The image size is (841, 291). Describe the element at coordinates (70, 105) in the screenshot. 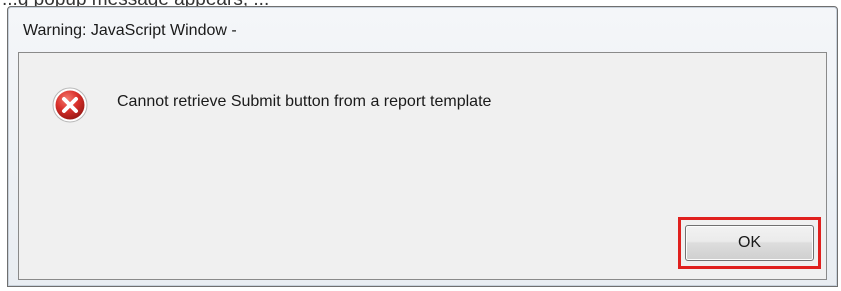

I see `error-icon` at that location.